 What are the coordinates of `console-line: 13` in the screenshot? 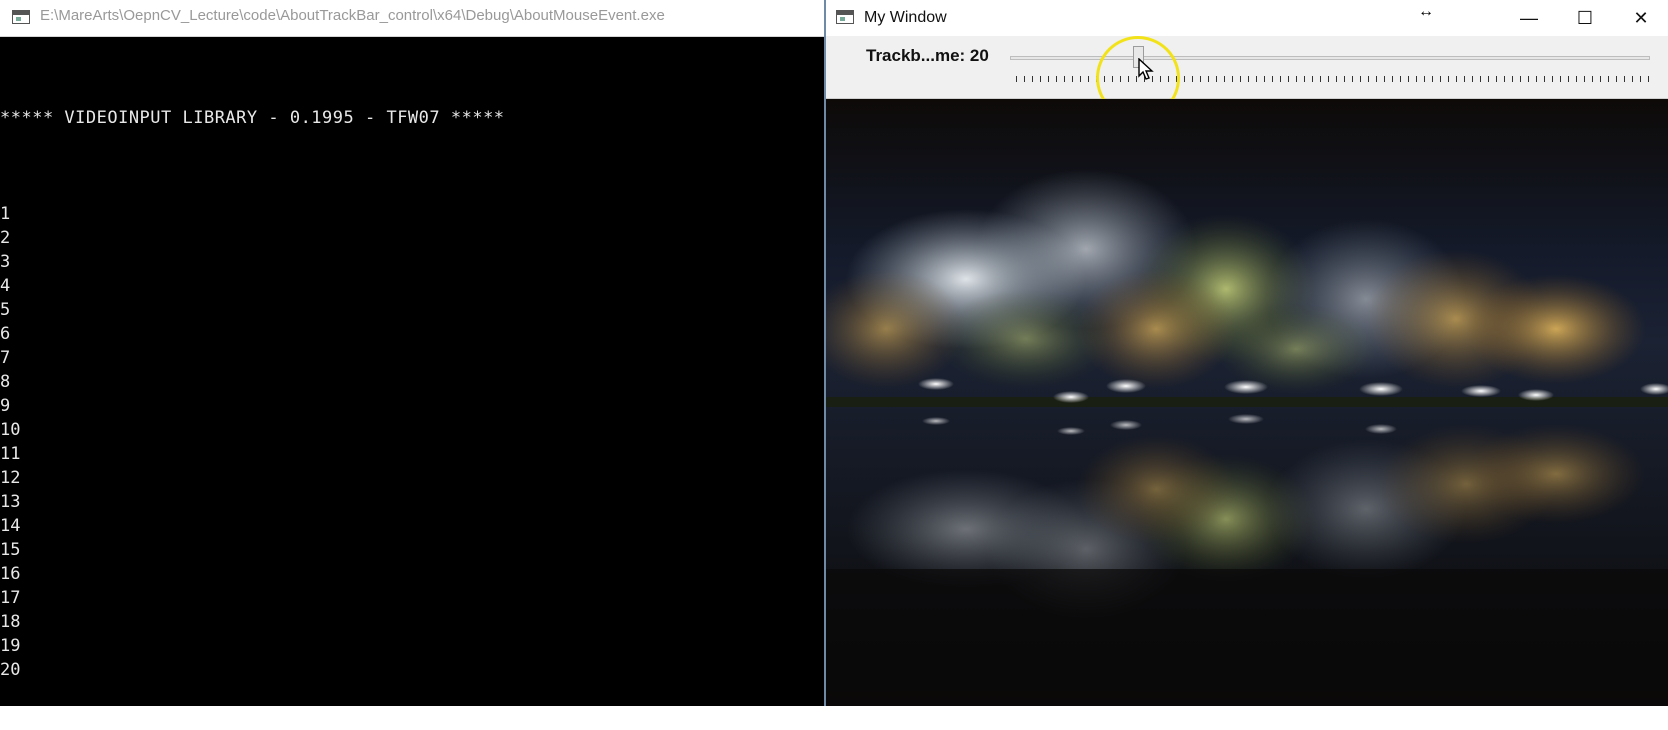 It's located at (10, 502).